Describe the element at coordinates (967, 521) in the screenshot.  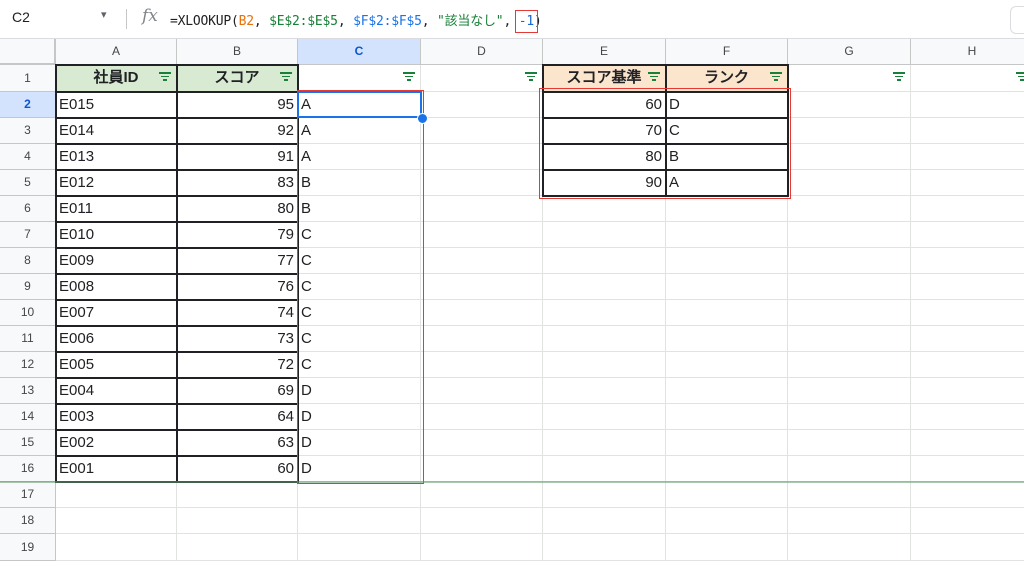
I see `cell-h18` at that location.